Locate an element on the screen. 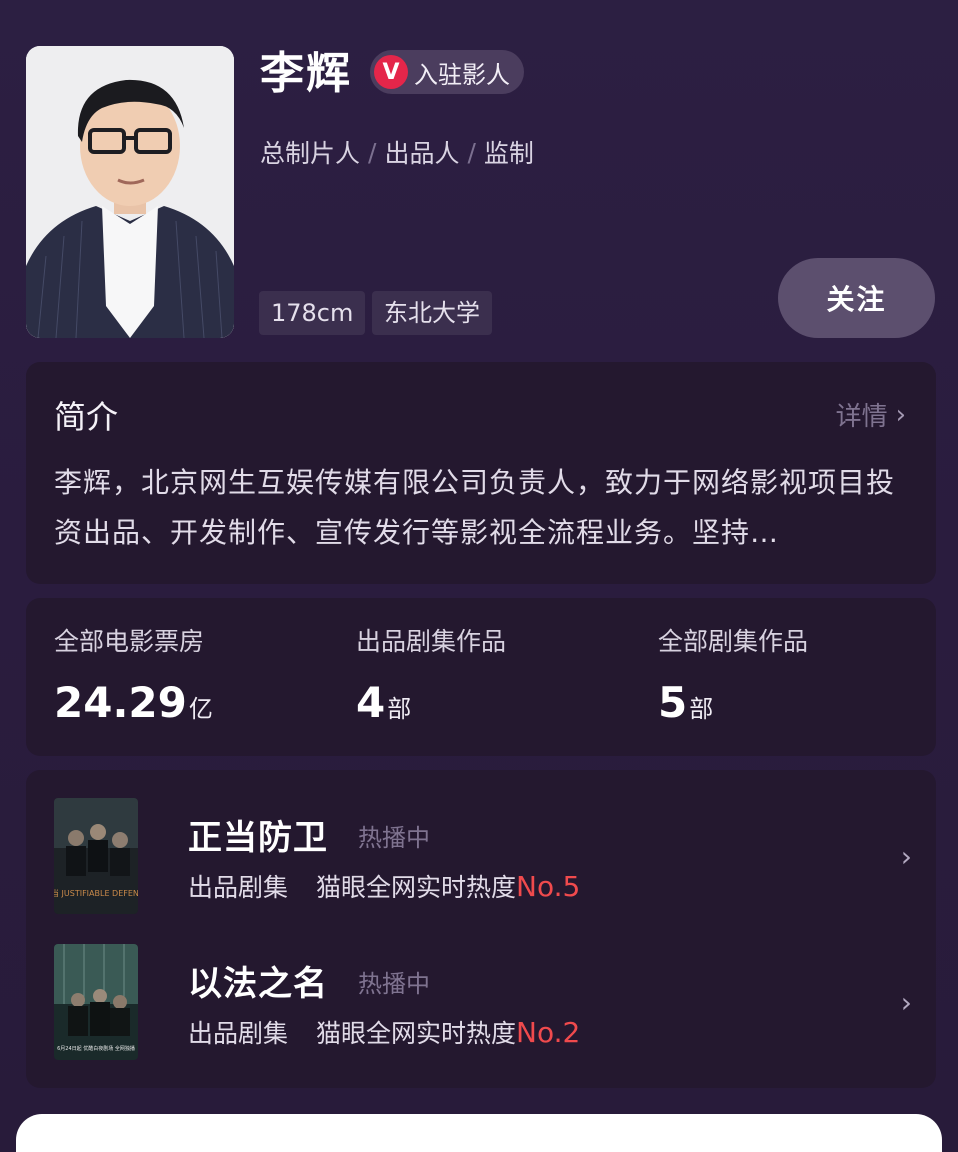 This screenshot has height=1152, width=958. role-item: 监制 is located at coordinates (508, 153).